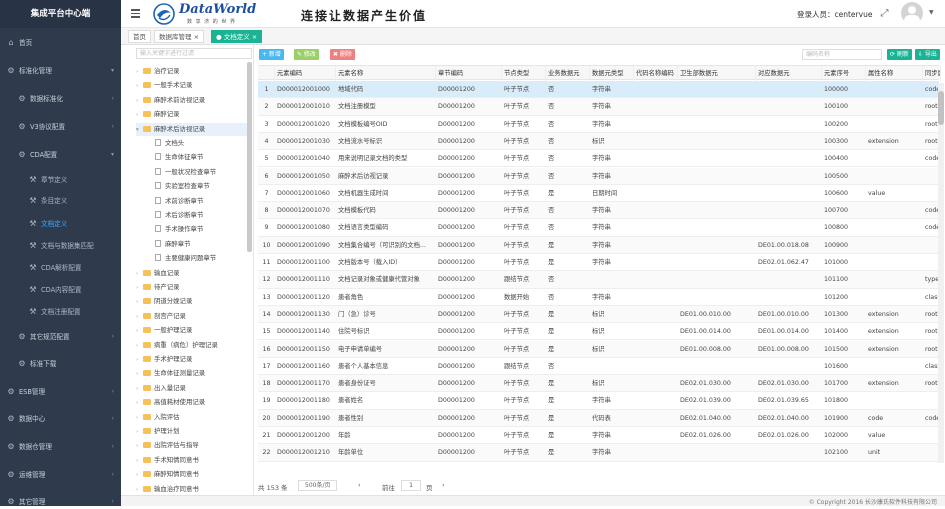 The width and height of the screenshot is (945, 509). I want to click on tree-node: › 一般手术记录, so click(191, 85).